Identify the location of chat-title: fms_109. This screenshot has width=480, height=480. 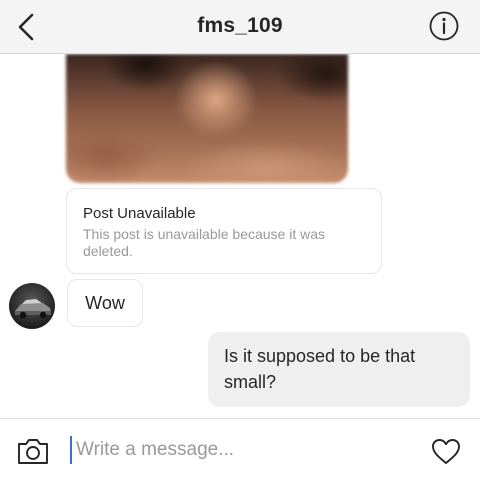
(240, 26).